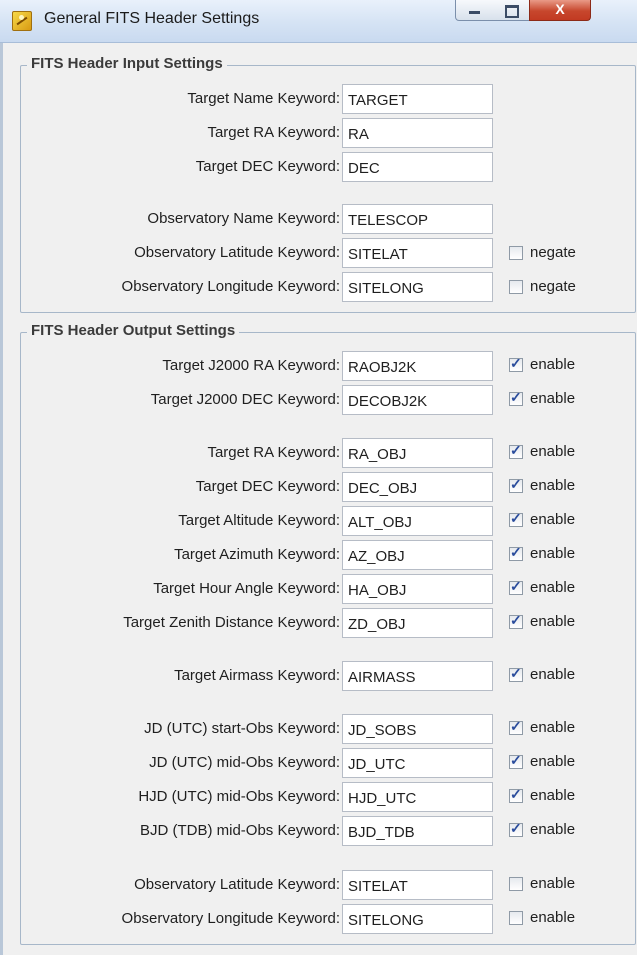  What do you see at coordinates (257, 675) in the screenshot?
I see `target-airmass-label: Target Airmass Keyword:` at bounding box center [257, 675].